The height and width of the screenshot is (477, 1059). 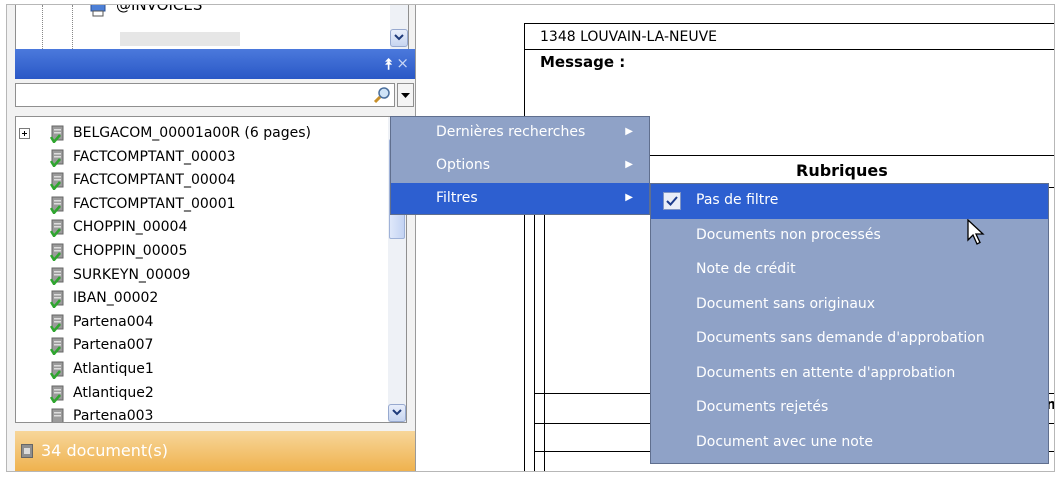 I want to click on menu-item-dernieres-recherches: Dernières recherches ▶, so click(x=520, y=132).